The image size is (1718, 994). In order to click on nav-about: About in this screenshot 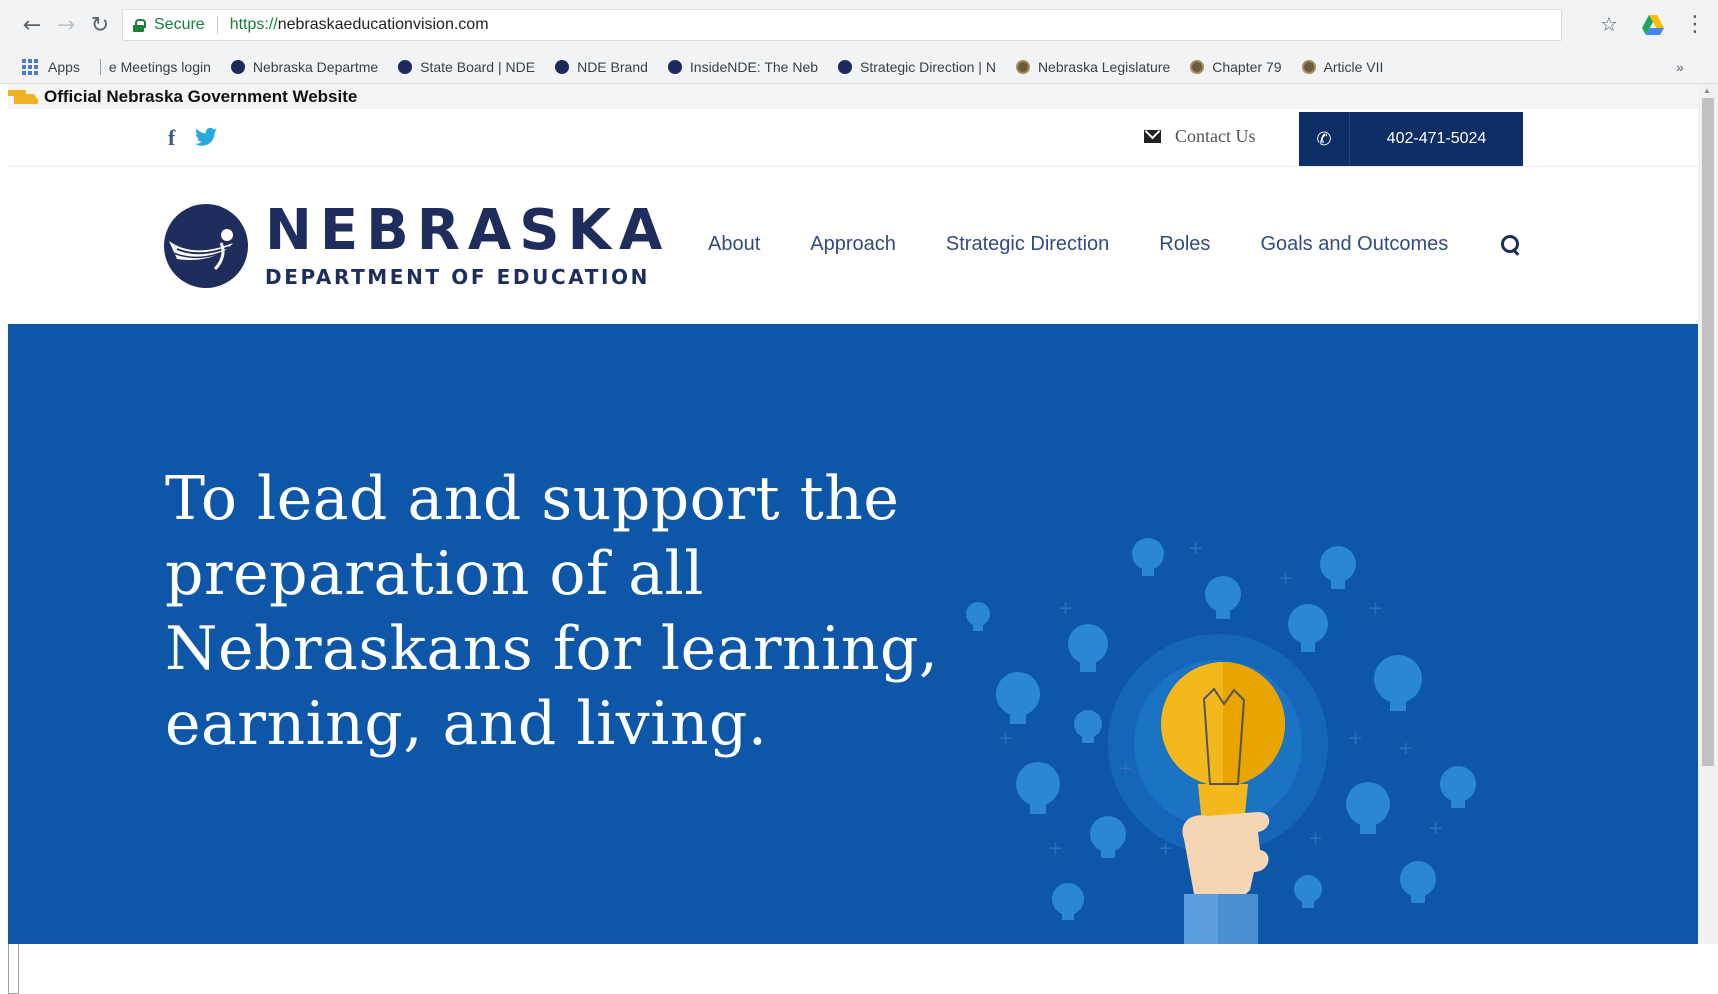, I will do `click(734, 244)`.